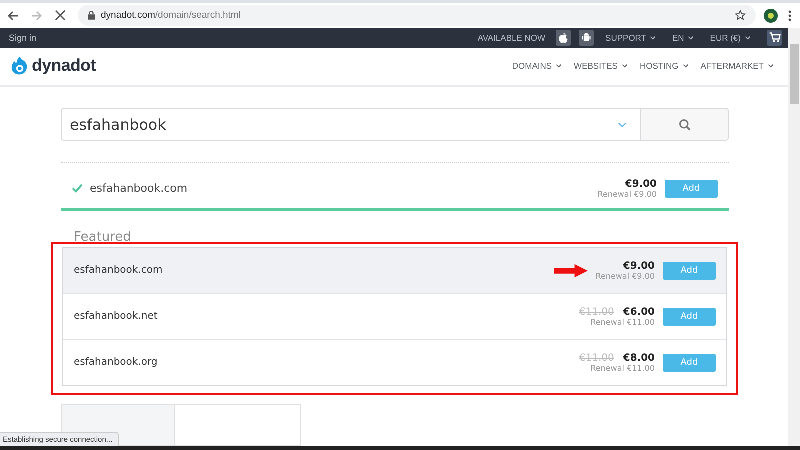  I want to click on search-field: esfahanbook, so click(351, 124).